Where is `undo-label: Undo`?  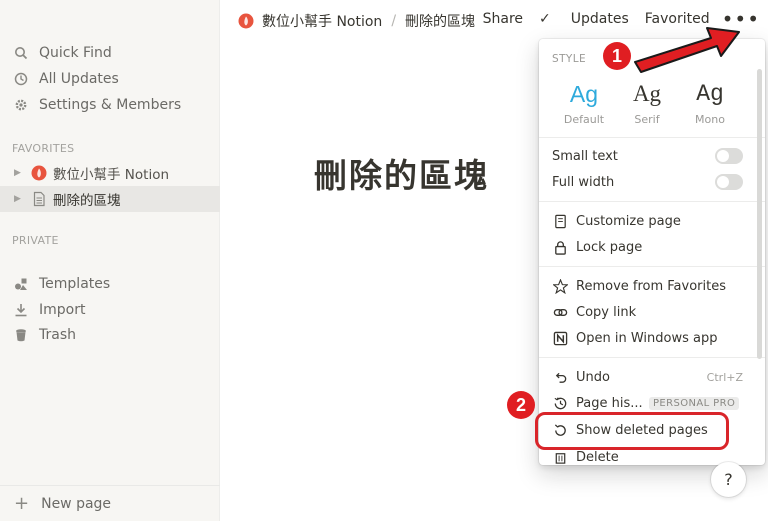 undo-label: Undo is located at coordinates (593, 377).